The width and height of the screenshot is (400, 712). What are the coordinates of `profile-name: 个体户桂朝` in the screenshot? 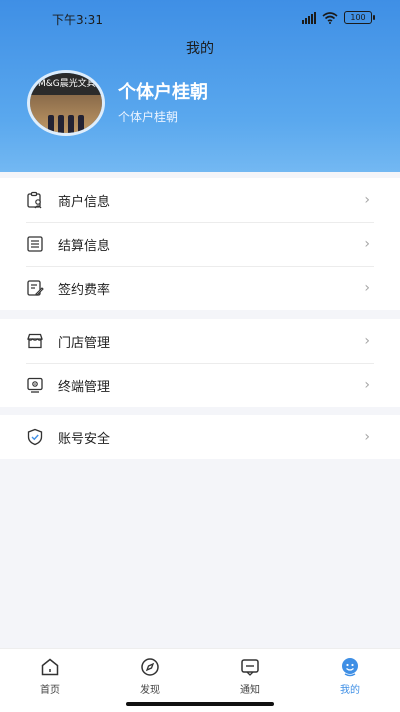 It's located at (163, 92).